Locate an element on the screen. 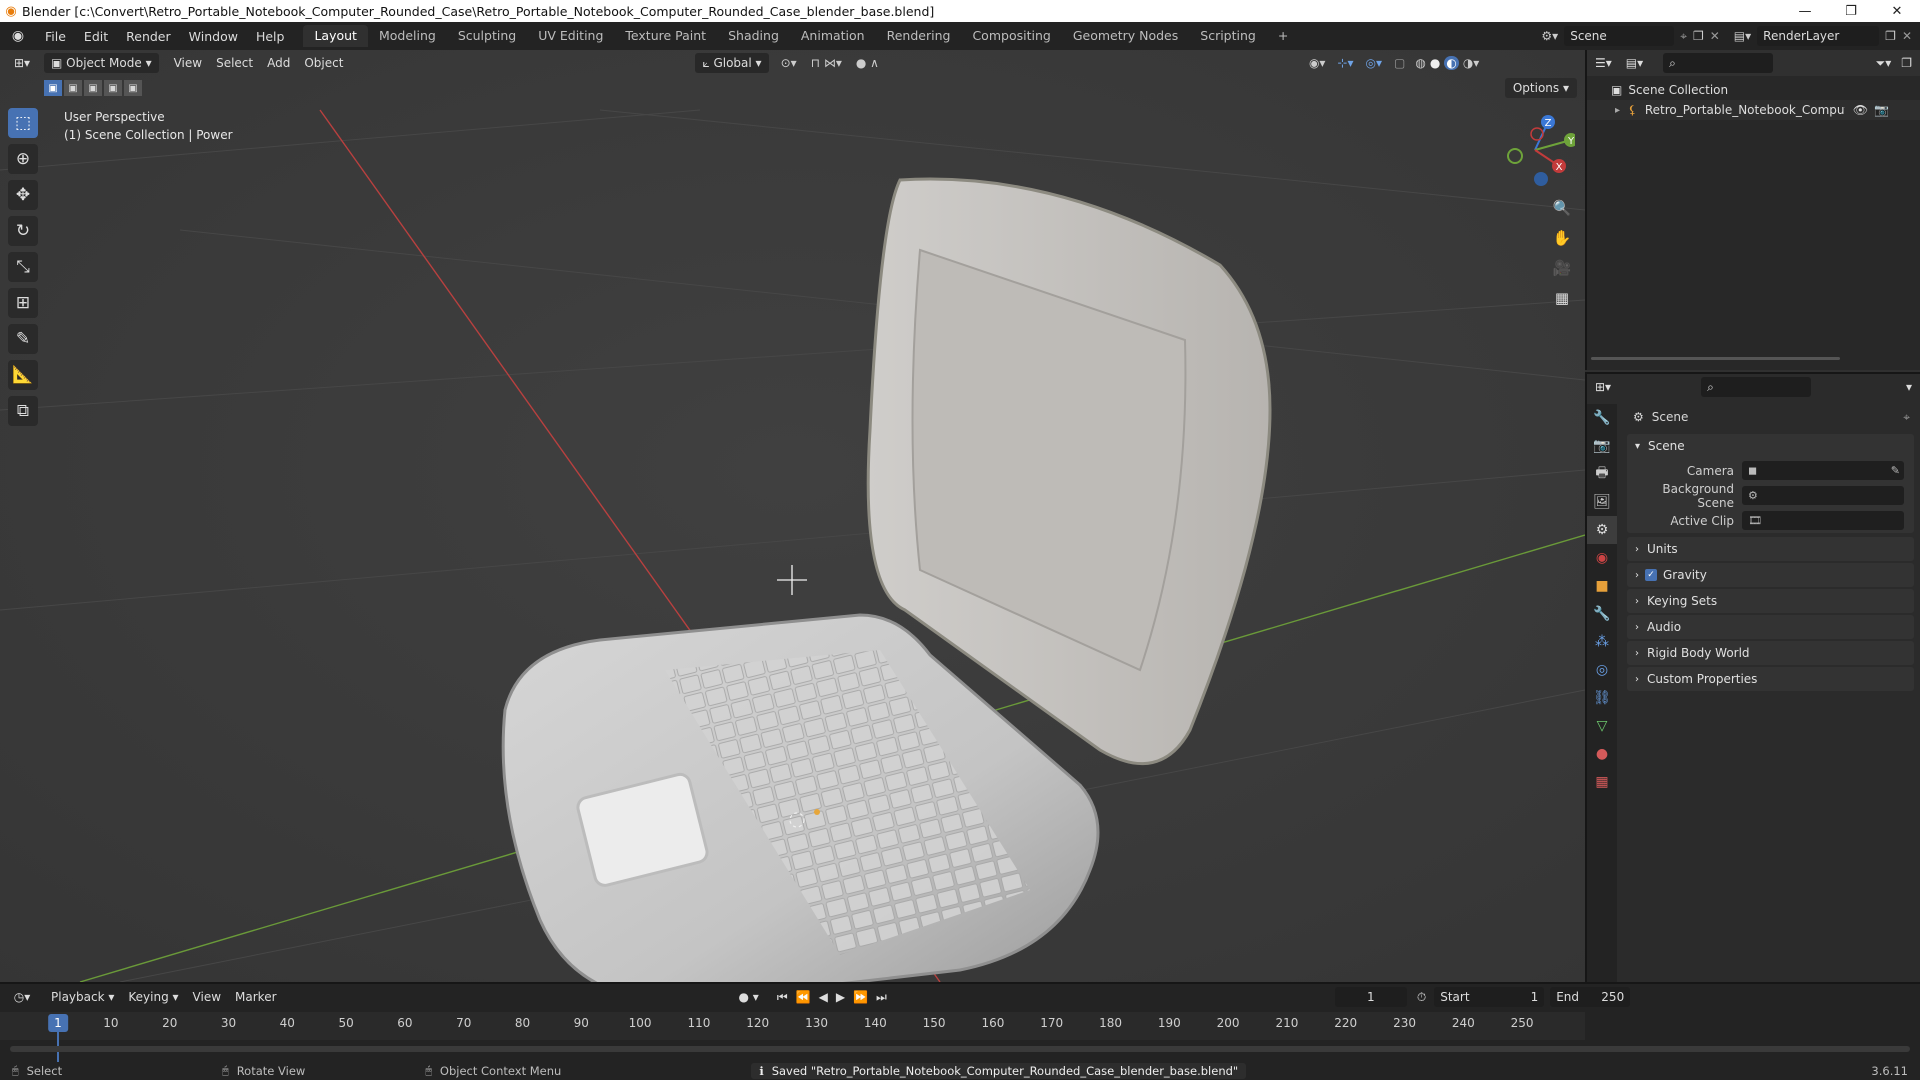 The height and width of the screenshot is (1080, 1920). gizmo-neg-x-icon is located at coordinates (1537, 134).